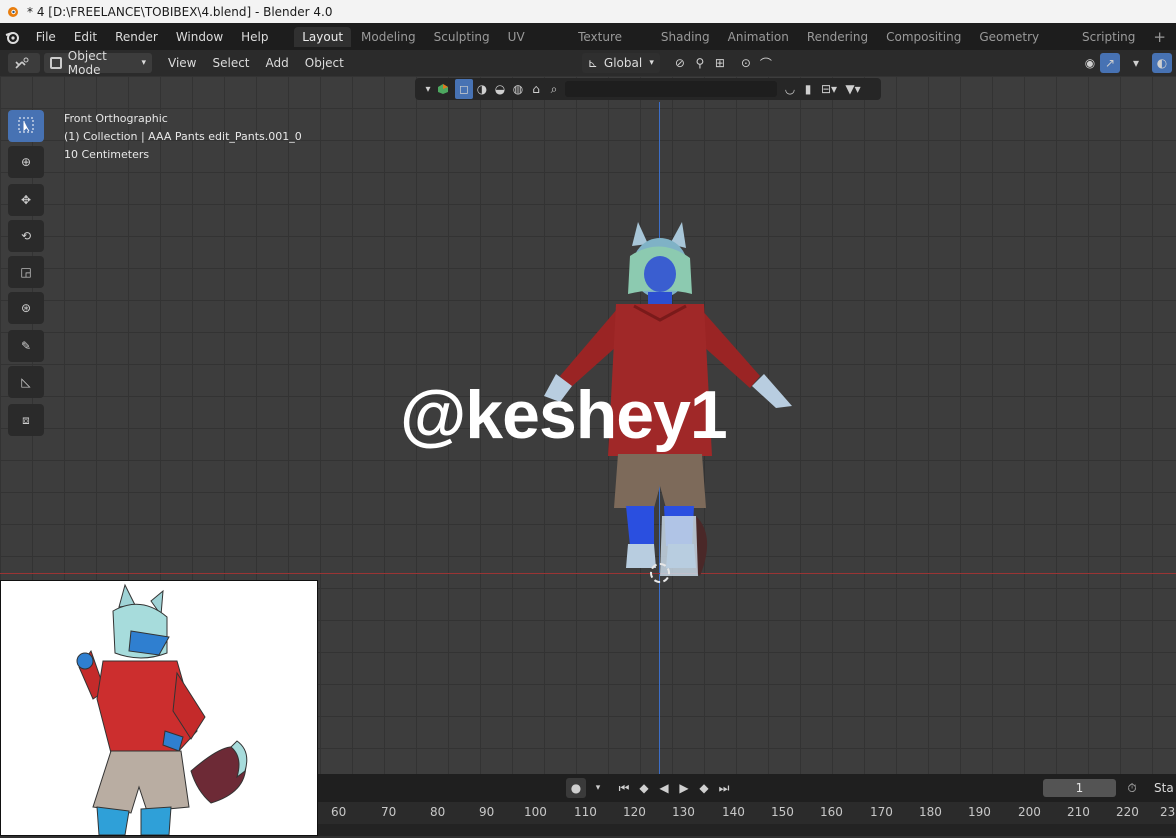  What do you see at coordinates (1079, 788) in the screenshot?
I see `current-frame-field: 1` at bounding box center [1079, 788].